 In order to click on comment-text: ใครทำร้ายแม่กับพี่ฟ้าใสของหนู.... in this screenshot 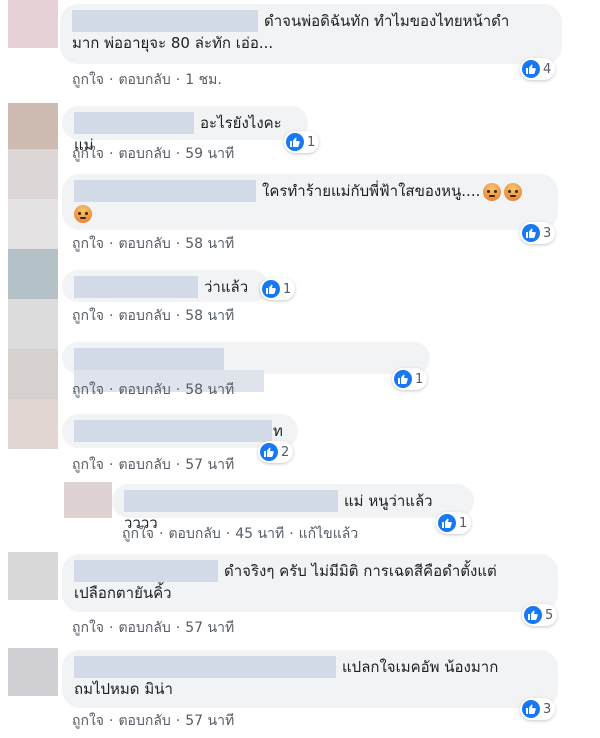, I will do `click(371, 191)`.